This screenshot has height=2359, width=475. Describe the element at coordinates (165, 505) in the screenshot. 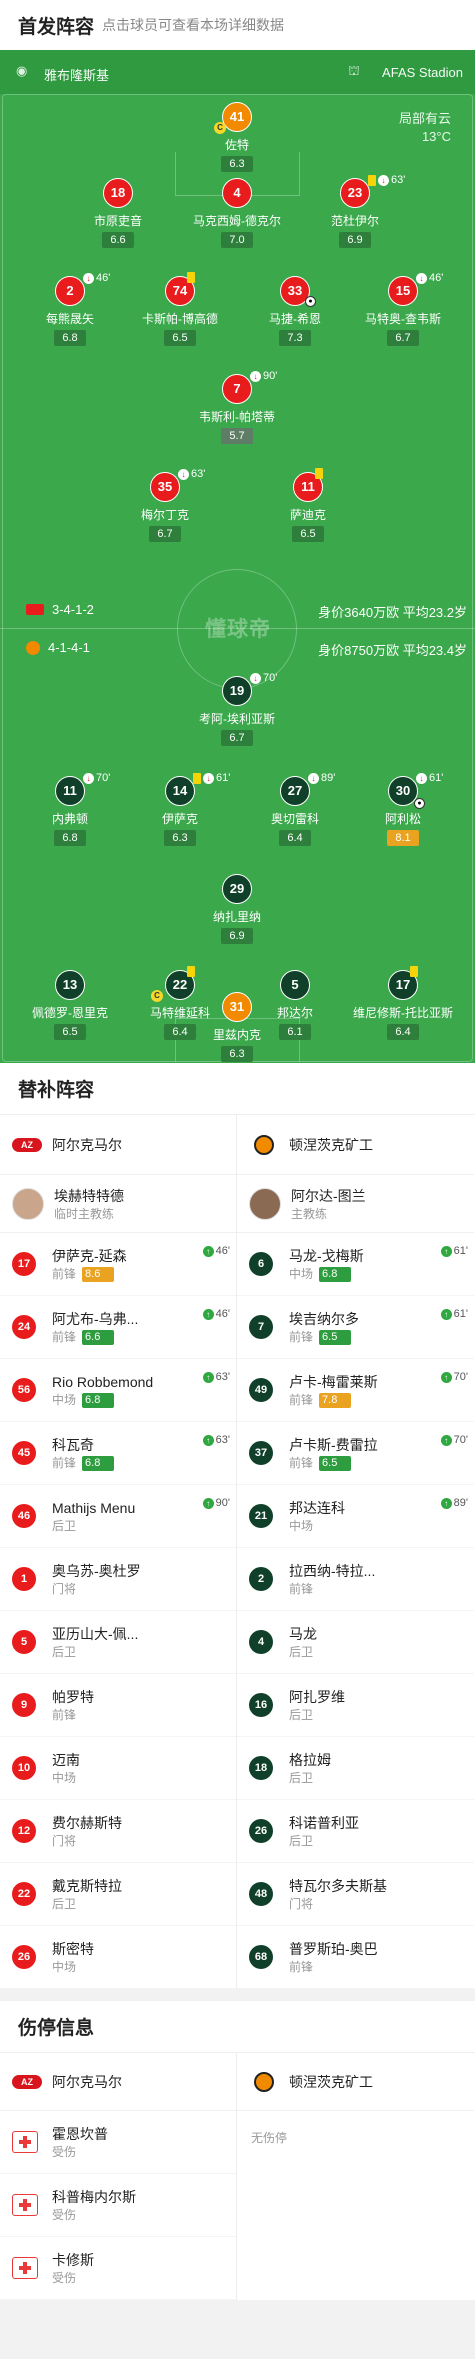

I see `player-card: 35 ↓ 63' 梅尔丁克 6.7` at that location.